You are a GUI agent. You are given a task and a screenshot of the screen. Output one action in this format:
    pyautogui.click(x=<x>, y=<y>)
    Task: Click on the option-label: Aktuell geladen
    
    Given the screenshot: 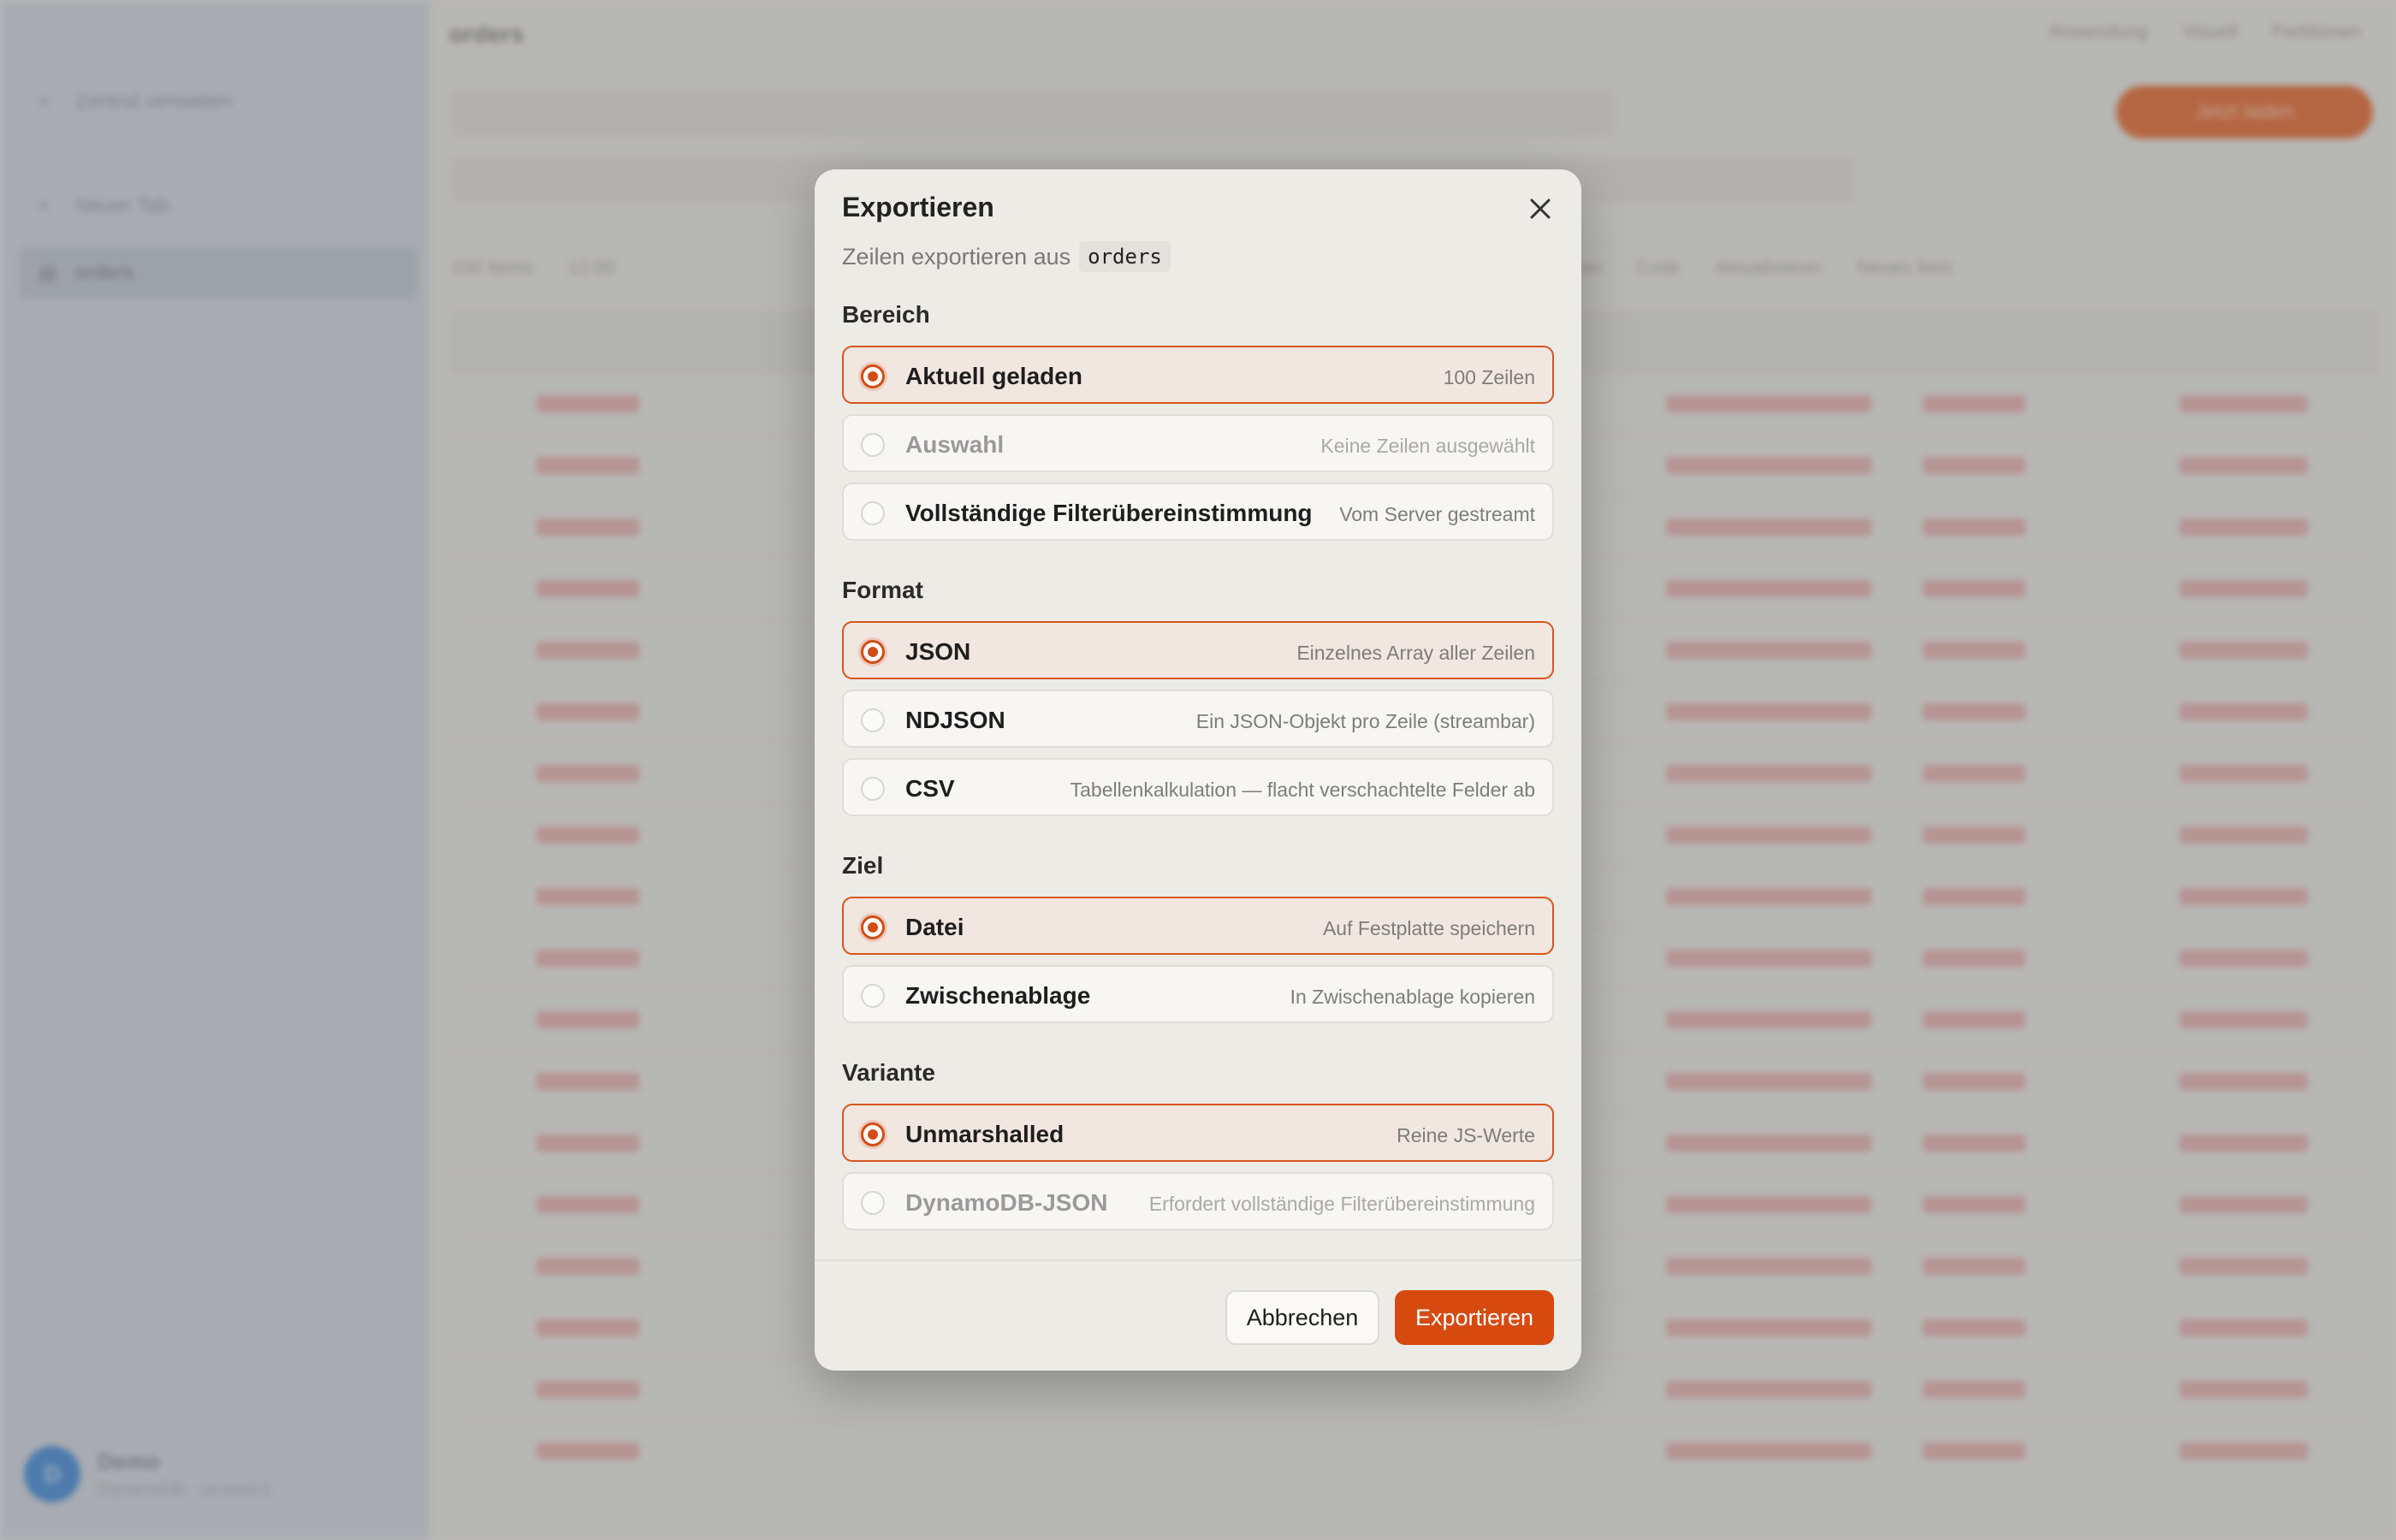 What is the action you would take?
    pyautogui.click(x=994, y=376)
    